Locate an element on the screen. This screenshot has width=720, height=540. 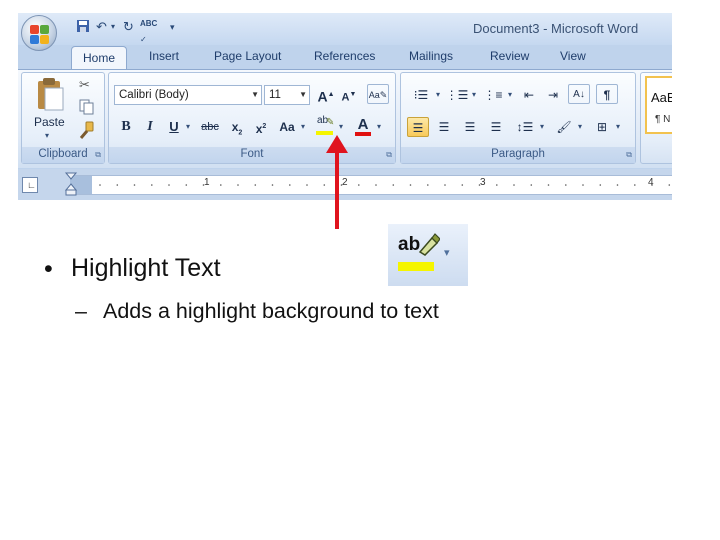
show-hide-button: ¶ is located at coordinates (607, 94).